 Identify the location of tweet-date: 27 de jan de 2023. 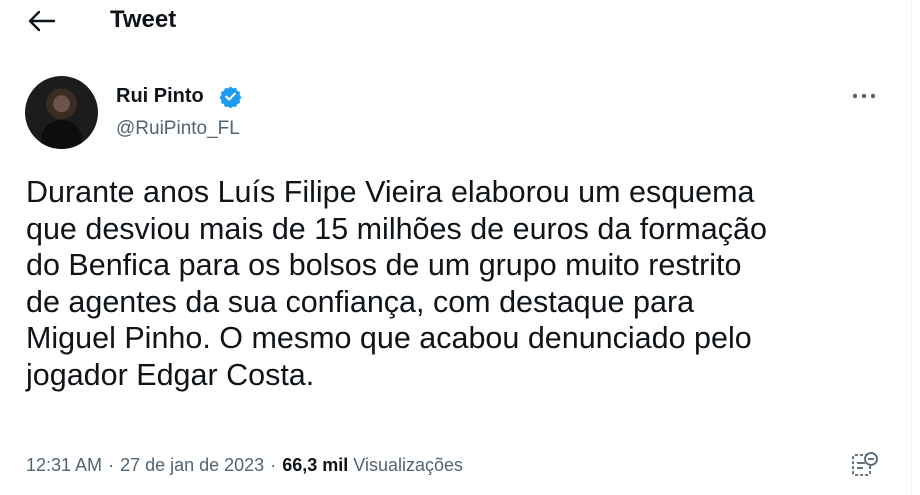
(192, 465).